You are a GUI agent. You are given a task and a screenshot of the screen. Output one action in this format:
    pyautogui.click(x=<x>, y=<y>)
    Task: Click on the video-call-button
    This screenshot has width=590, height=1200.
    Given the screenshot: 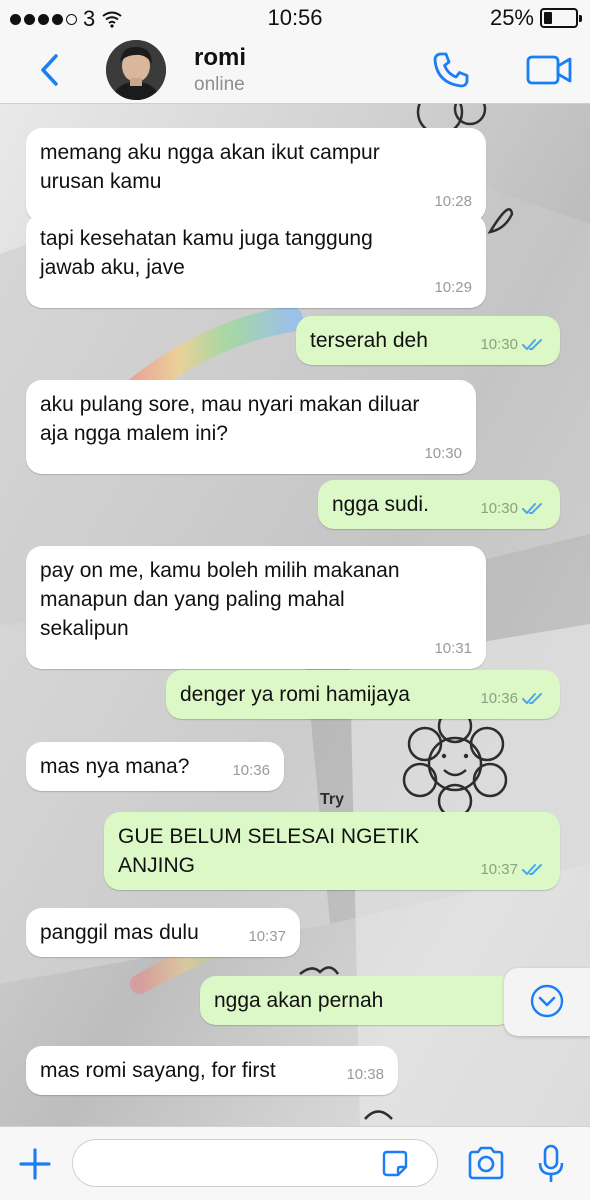 What is the action you would take?
    pyautogui.click(x=550, y=70)
    